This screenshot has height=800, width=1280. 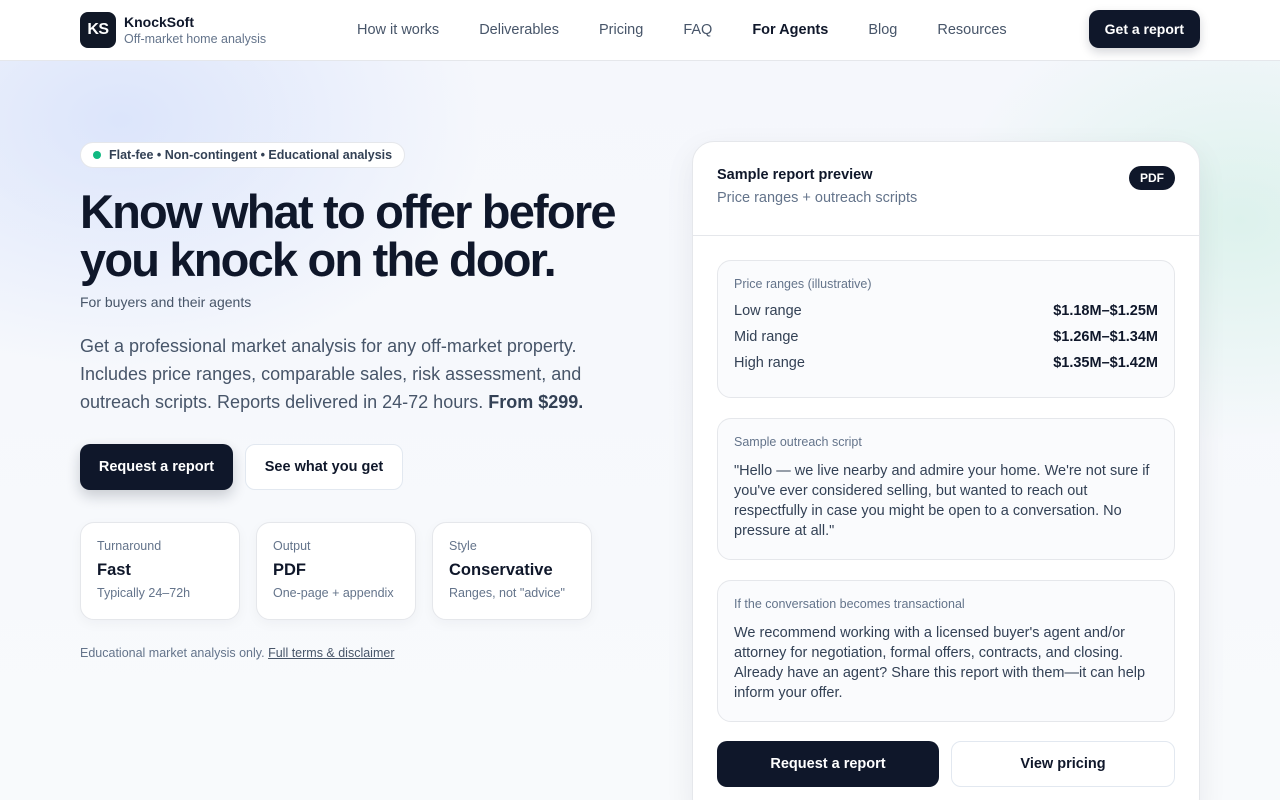 What do you see at coordinates (331, 653) in the screenshot?
I see `terms-link: Full terms & disclaimer` at bounding box center [331, 653].